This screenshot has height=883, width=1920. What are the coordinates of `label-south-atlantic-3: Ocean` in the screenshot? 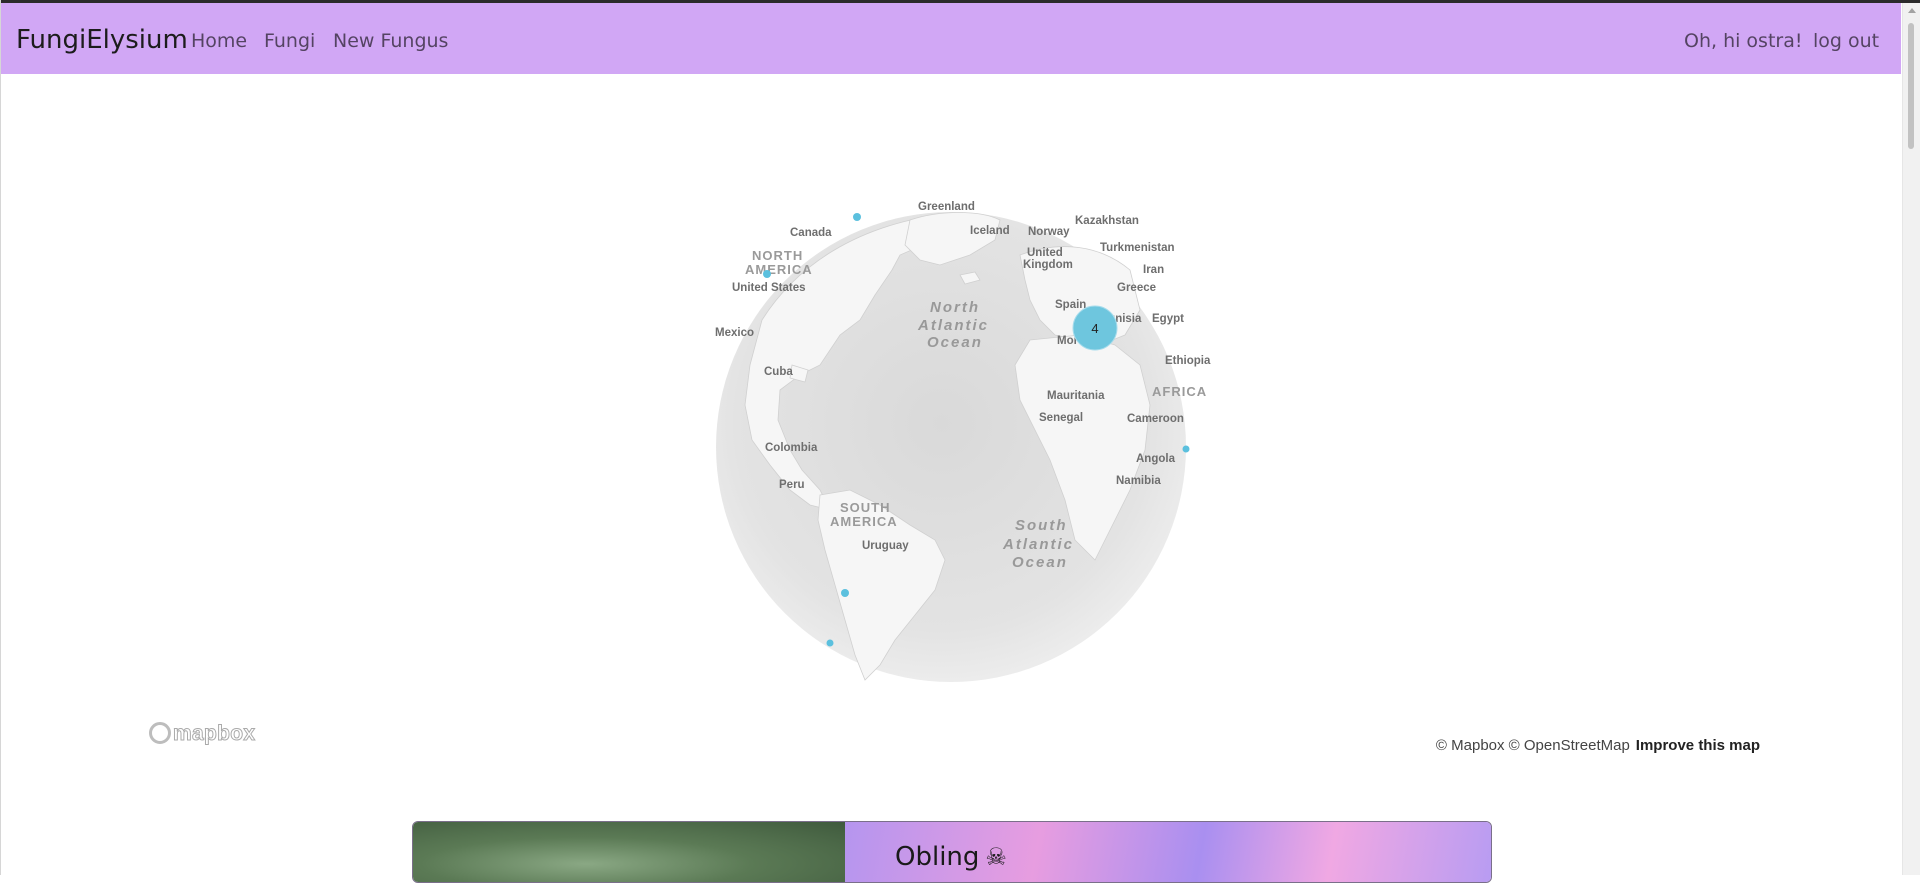 It's located at (1040, 562).